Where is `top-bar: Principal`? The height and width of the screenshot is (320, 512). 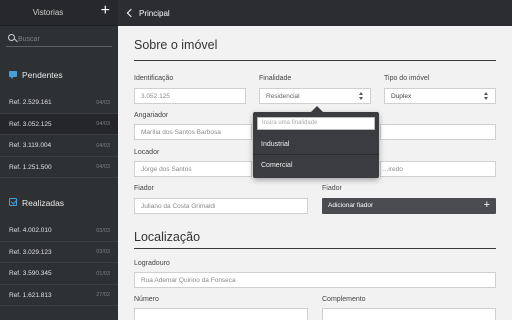
top-bar: Principal is located at coordinates (315, 13).